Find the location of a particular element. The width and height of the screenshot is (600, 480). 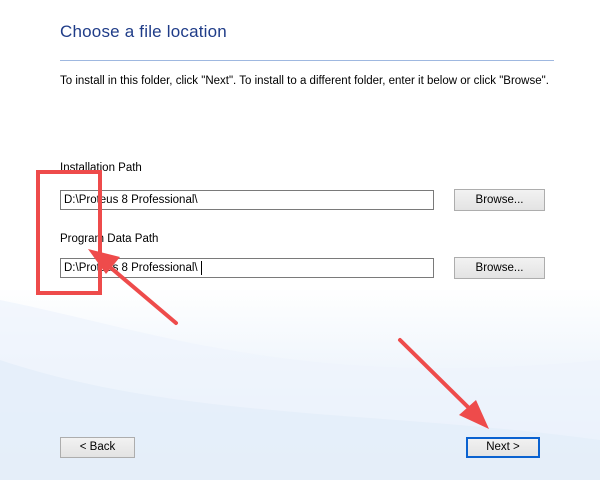

back-button: < Back is located at coordinates (97, 447).